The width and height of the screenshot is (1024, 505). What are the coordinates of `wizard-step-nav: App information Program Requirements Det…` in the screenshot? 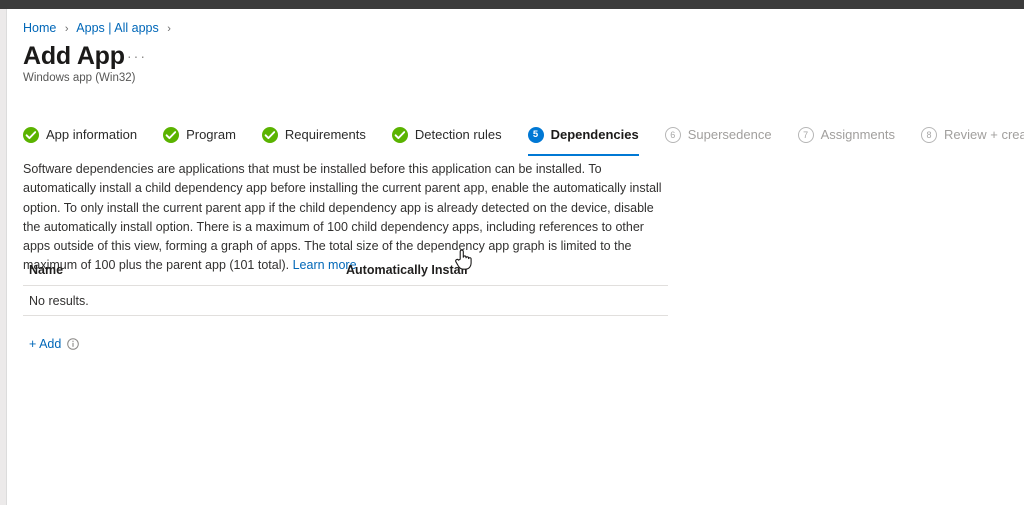 It's located at (523, 137).